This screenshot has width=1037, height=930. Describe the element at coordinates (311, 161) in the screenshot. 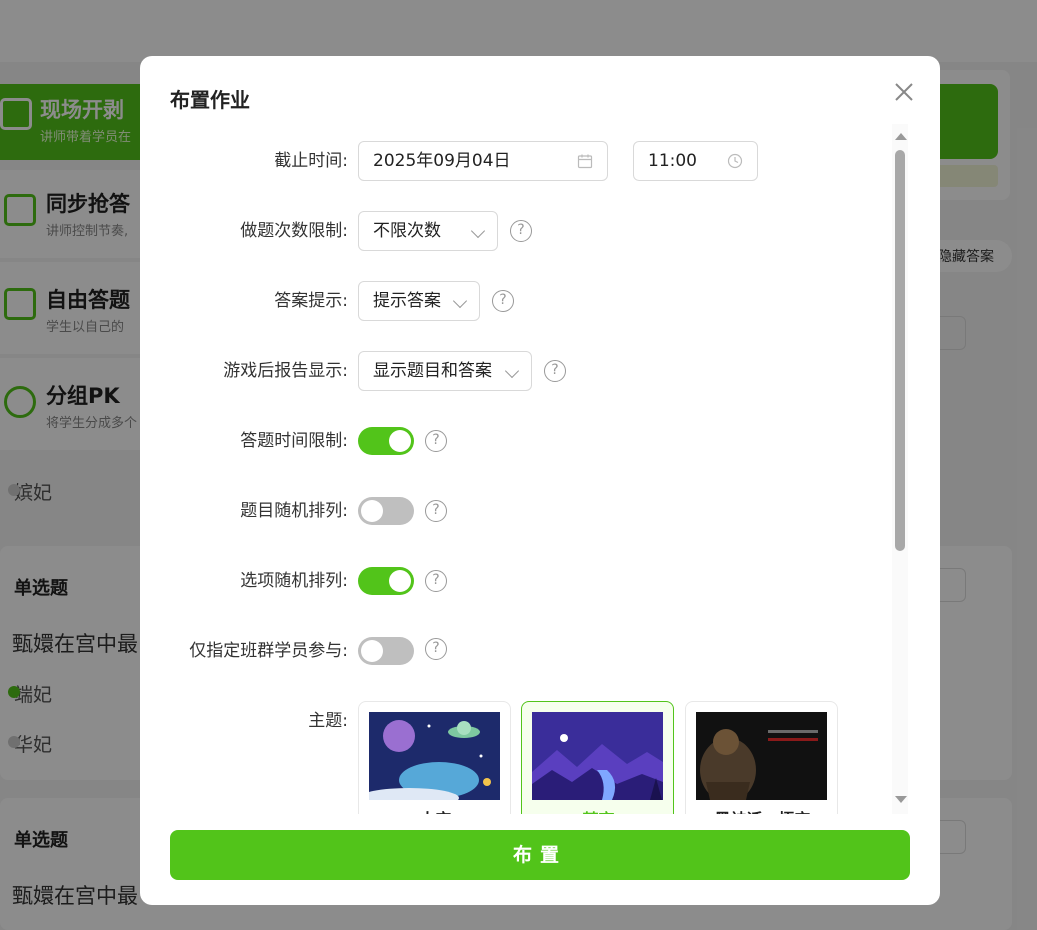

I see `deadline-label: 截止时间:` at that location.